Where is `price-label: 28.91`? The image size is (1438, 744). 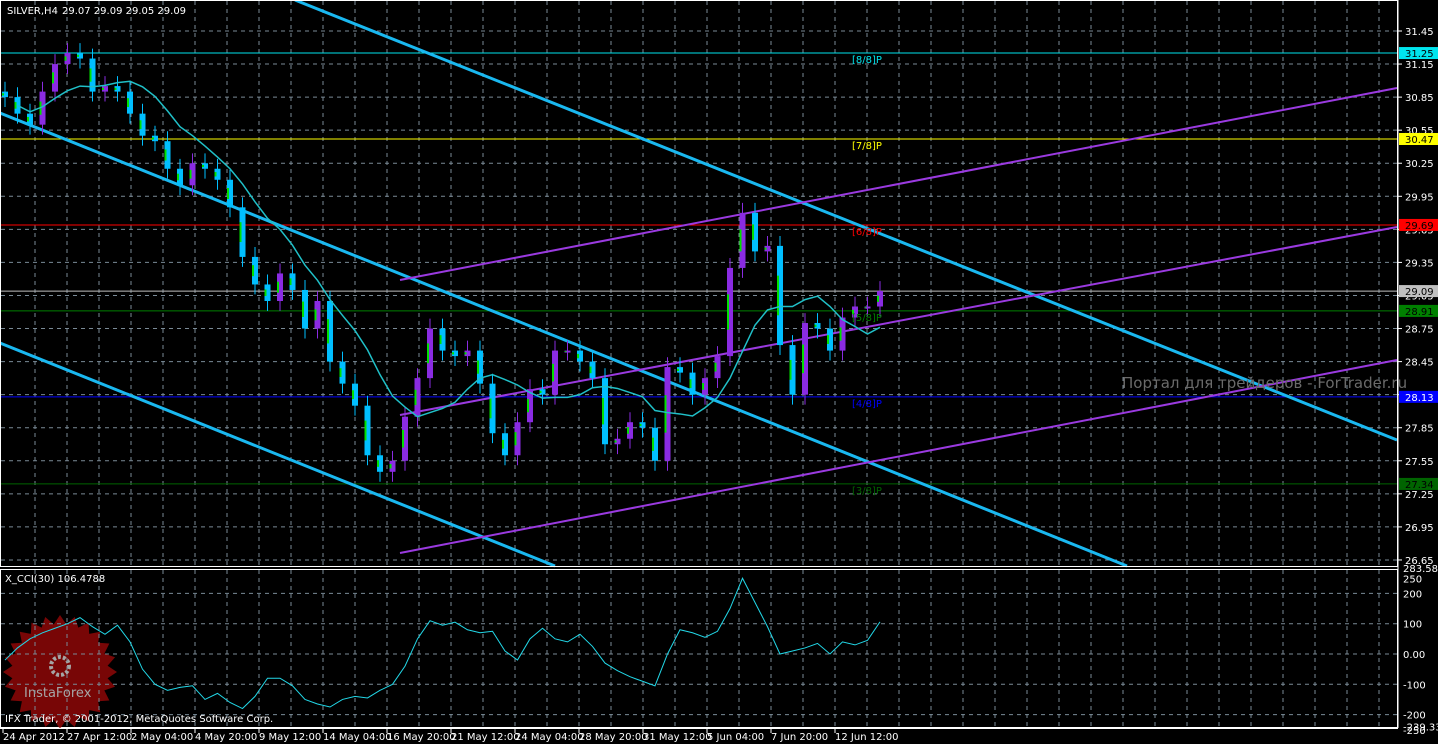 price-label: 28.91 is located at coordinates (1419, 312).